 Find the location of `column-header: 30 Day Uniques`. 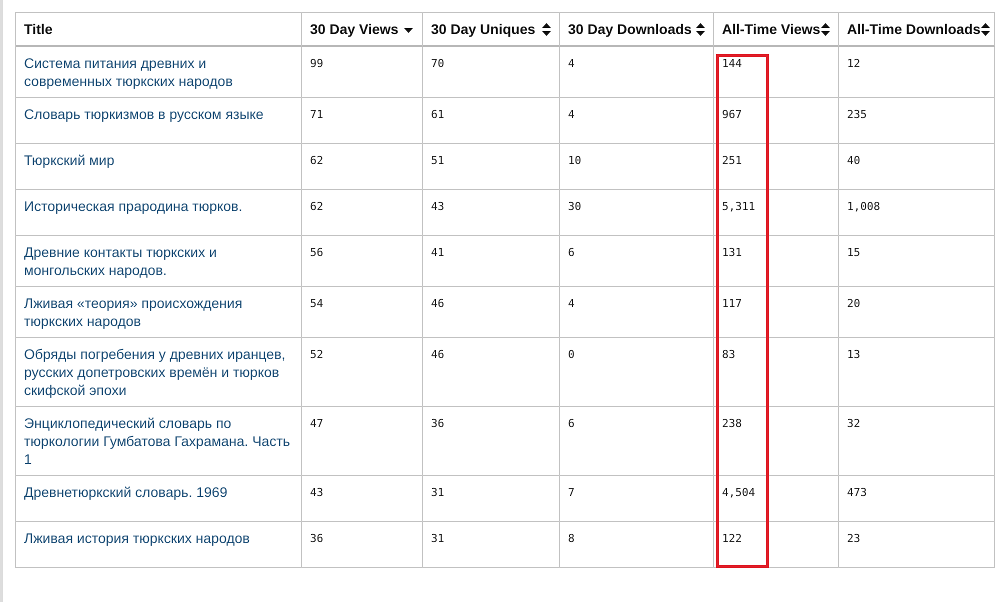

column-header: 30 Day Uniques is located at coordinates (483, 29).